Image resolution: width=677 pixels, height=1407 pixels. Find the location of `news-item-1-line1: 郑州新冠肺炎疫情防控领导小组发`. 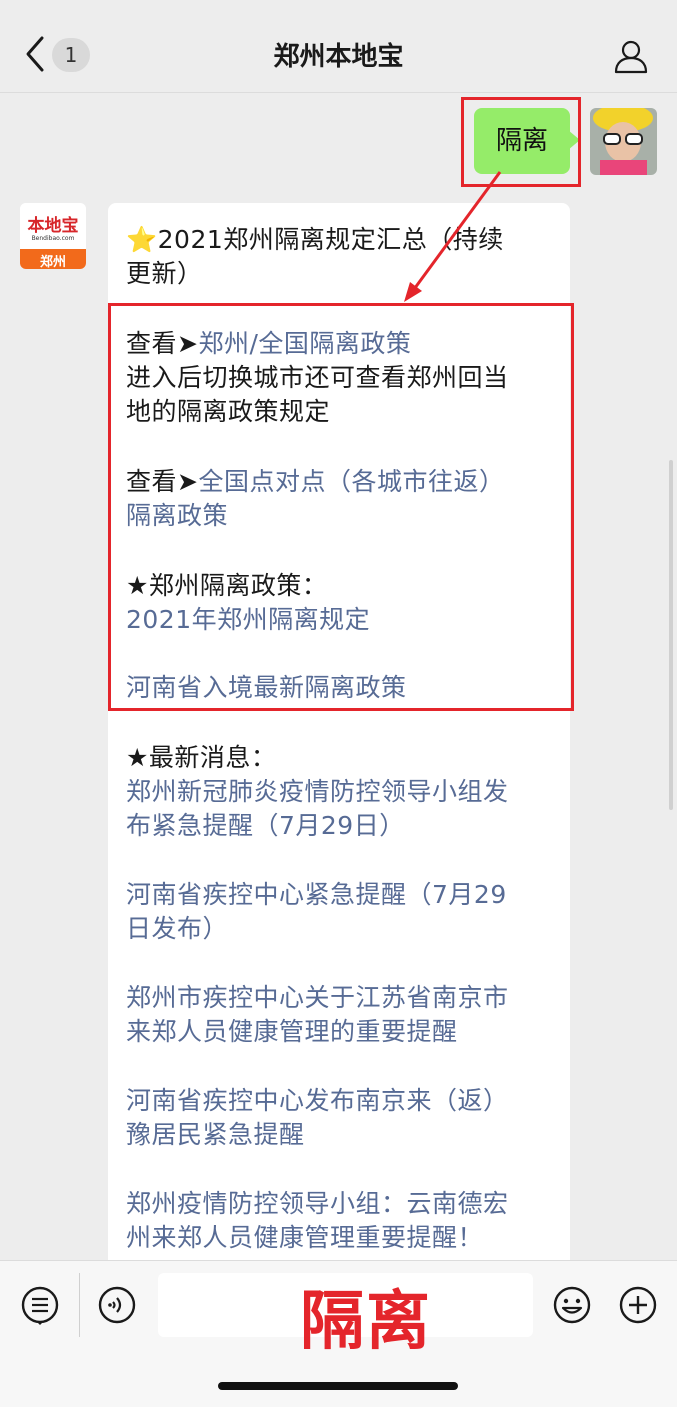

news-item-1-line1: 郑州新冠肺炎疫情防控领导小组发 is located at coordinates (317, 790).